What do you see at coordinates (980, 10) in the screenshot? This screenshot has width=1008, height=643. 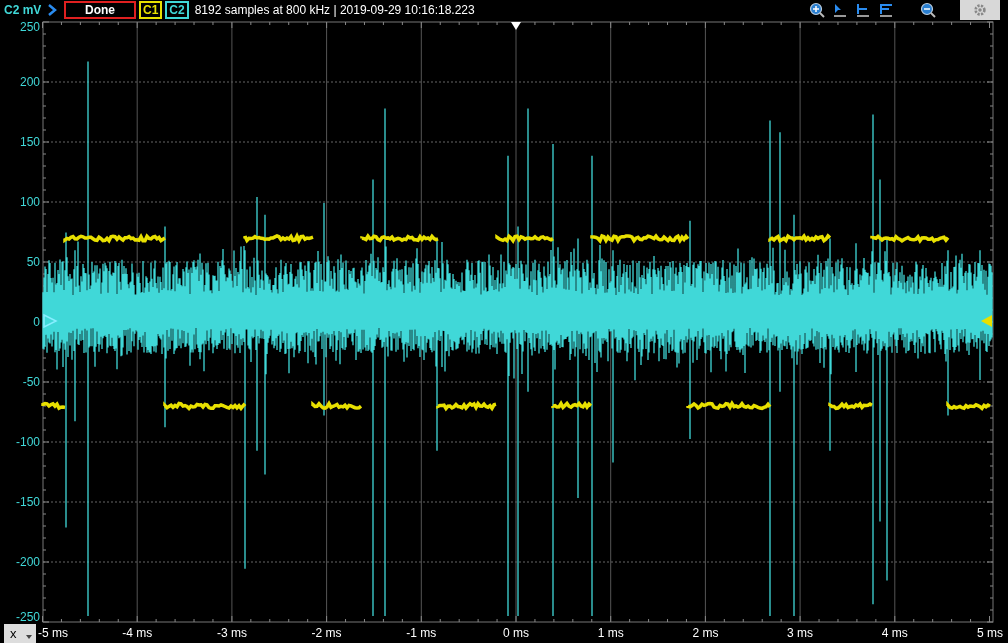 I see `settings-icon` at bounding box center [980, 10].